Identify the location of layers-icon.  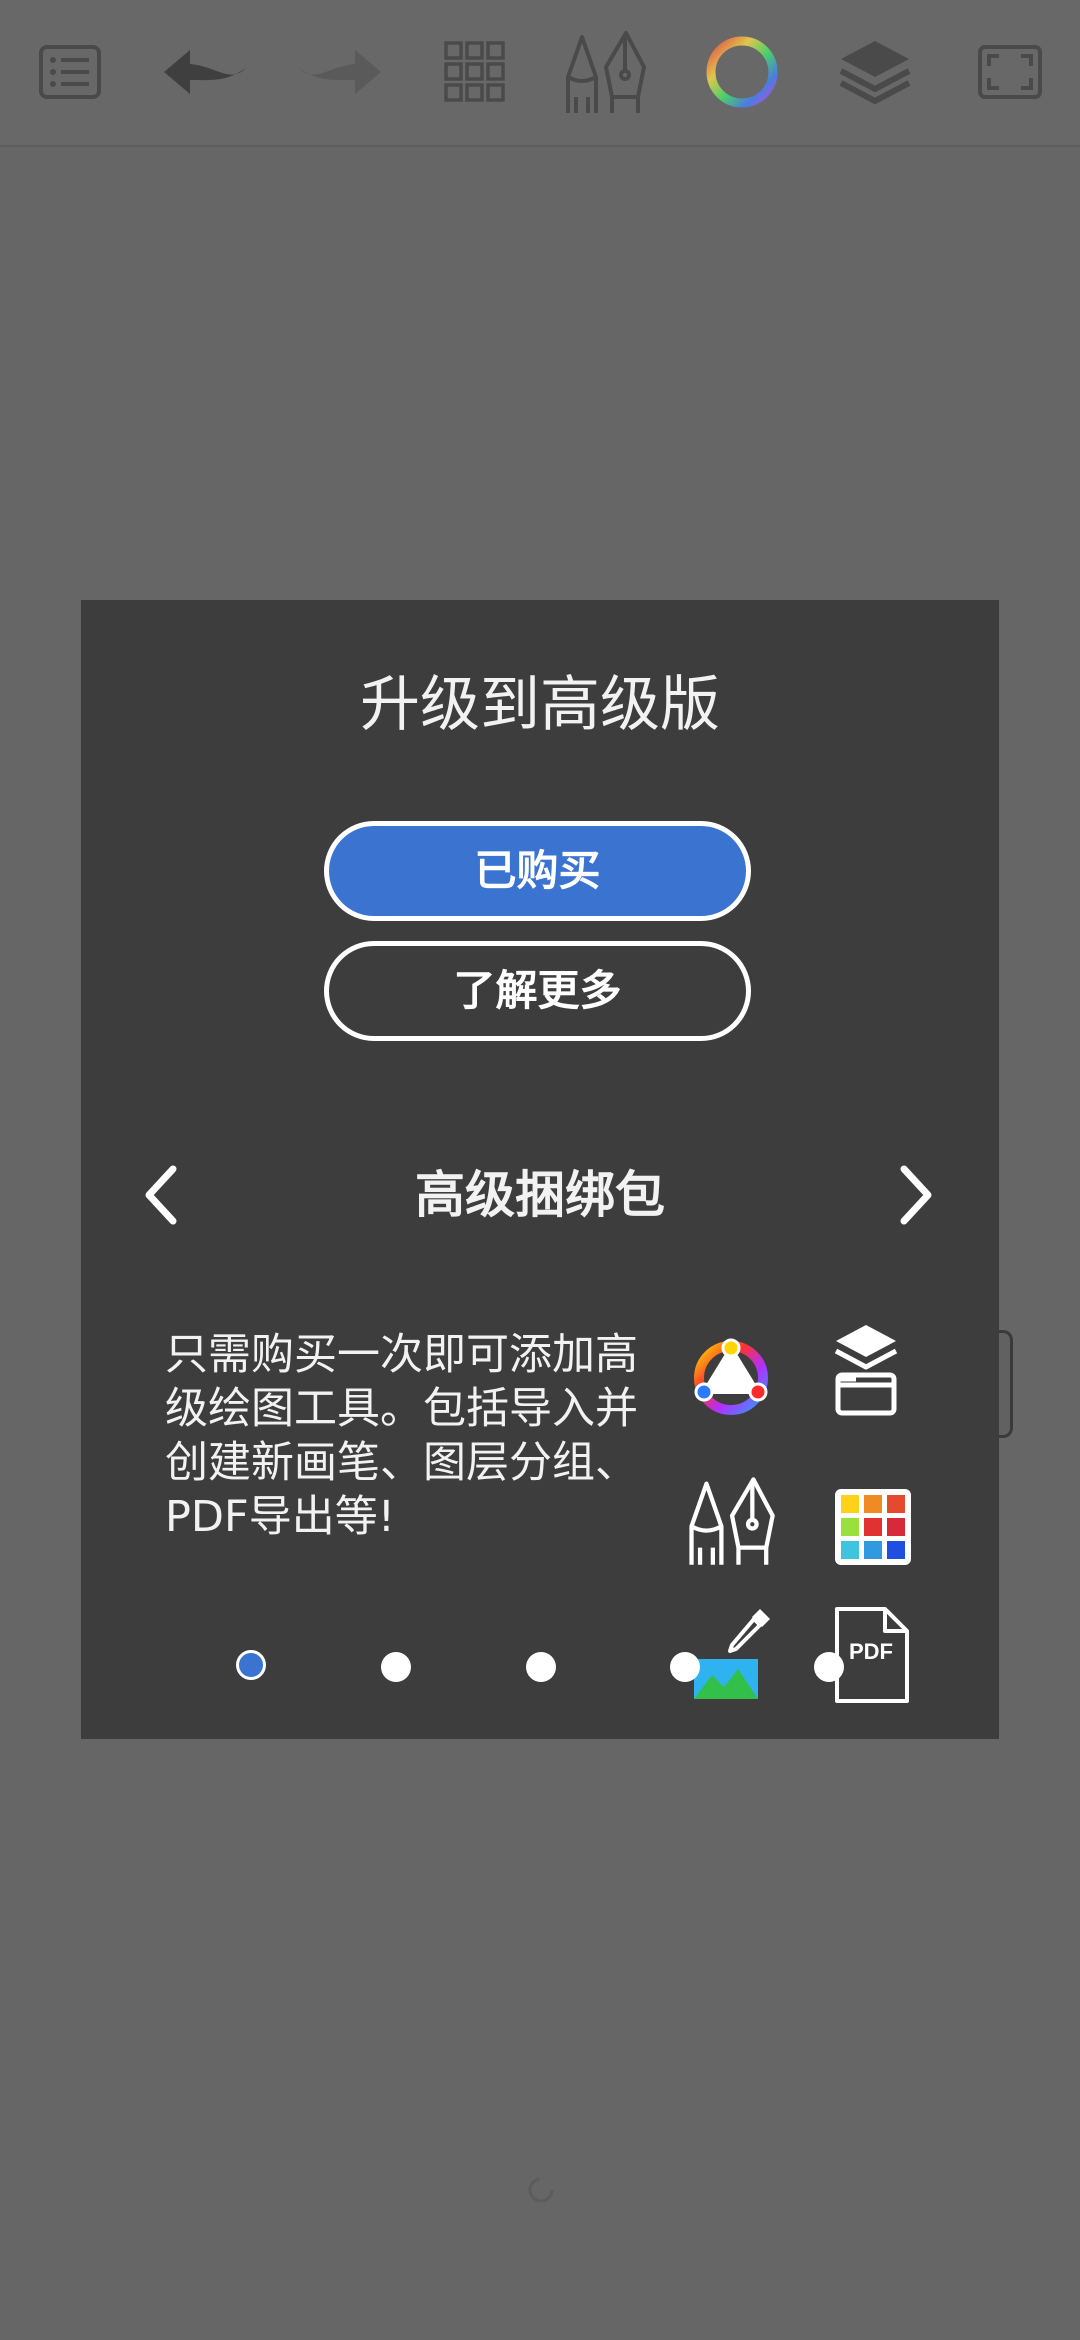
(875, 72).